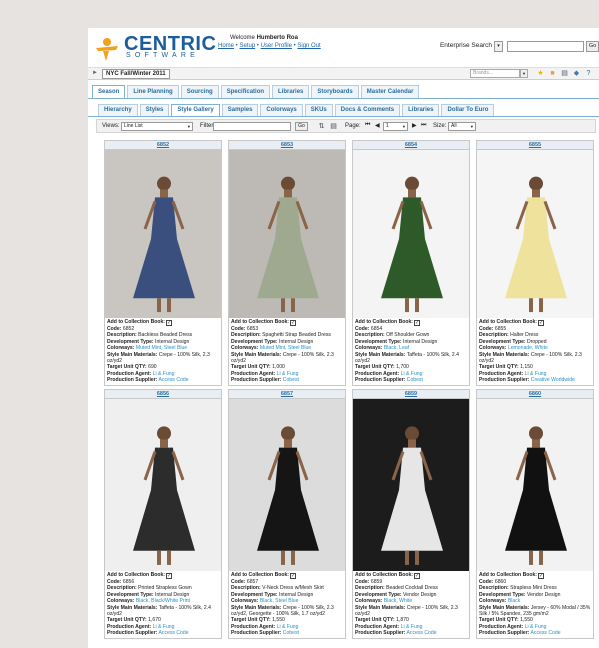 Image resolution: width=599 pixels, height=648 pixels. What do you see at coordinates (411, 394) in the screenshot?
I see `card-code-link: 6859` at bounding box center [411, 394].